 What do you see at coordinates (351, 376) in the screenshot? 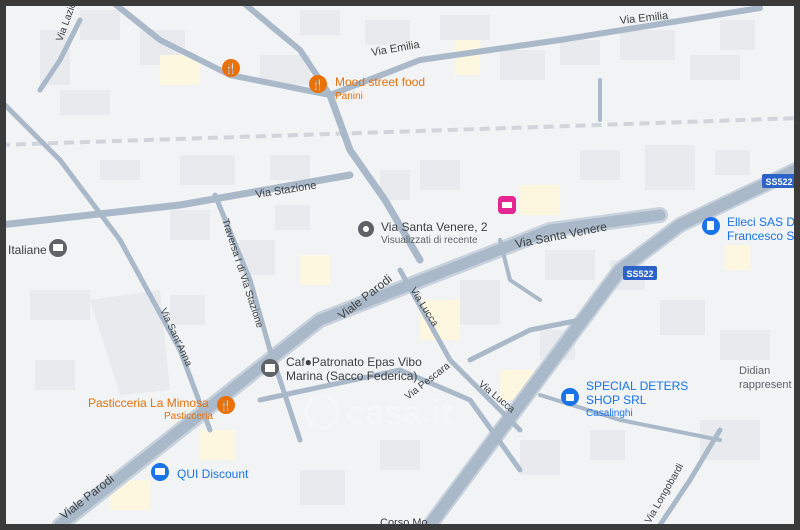
I see `poi-name: Marina (Sacco Federica)` at bounding box center [351, 376].